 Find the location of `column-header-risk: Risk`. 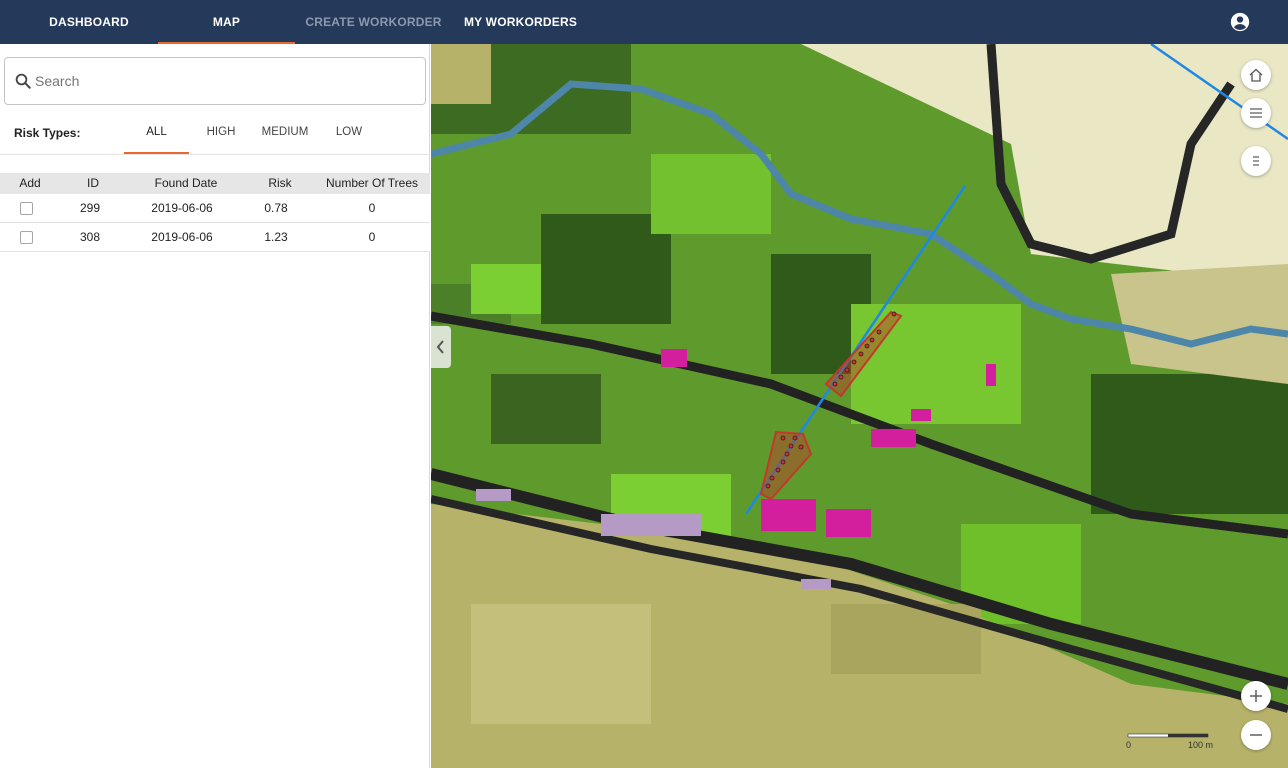

column-header-risk: Risk is located at coordinates (280, 183).